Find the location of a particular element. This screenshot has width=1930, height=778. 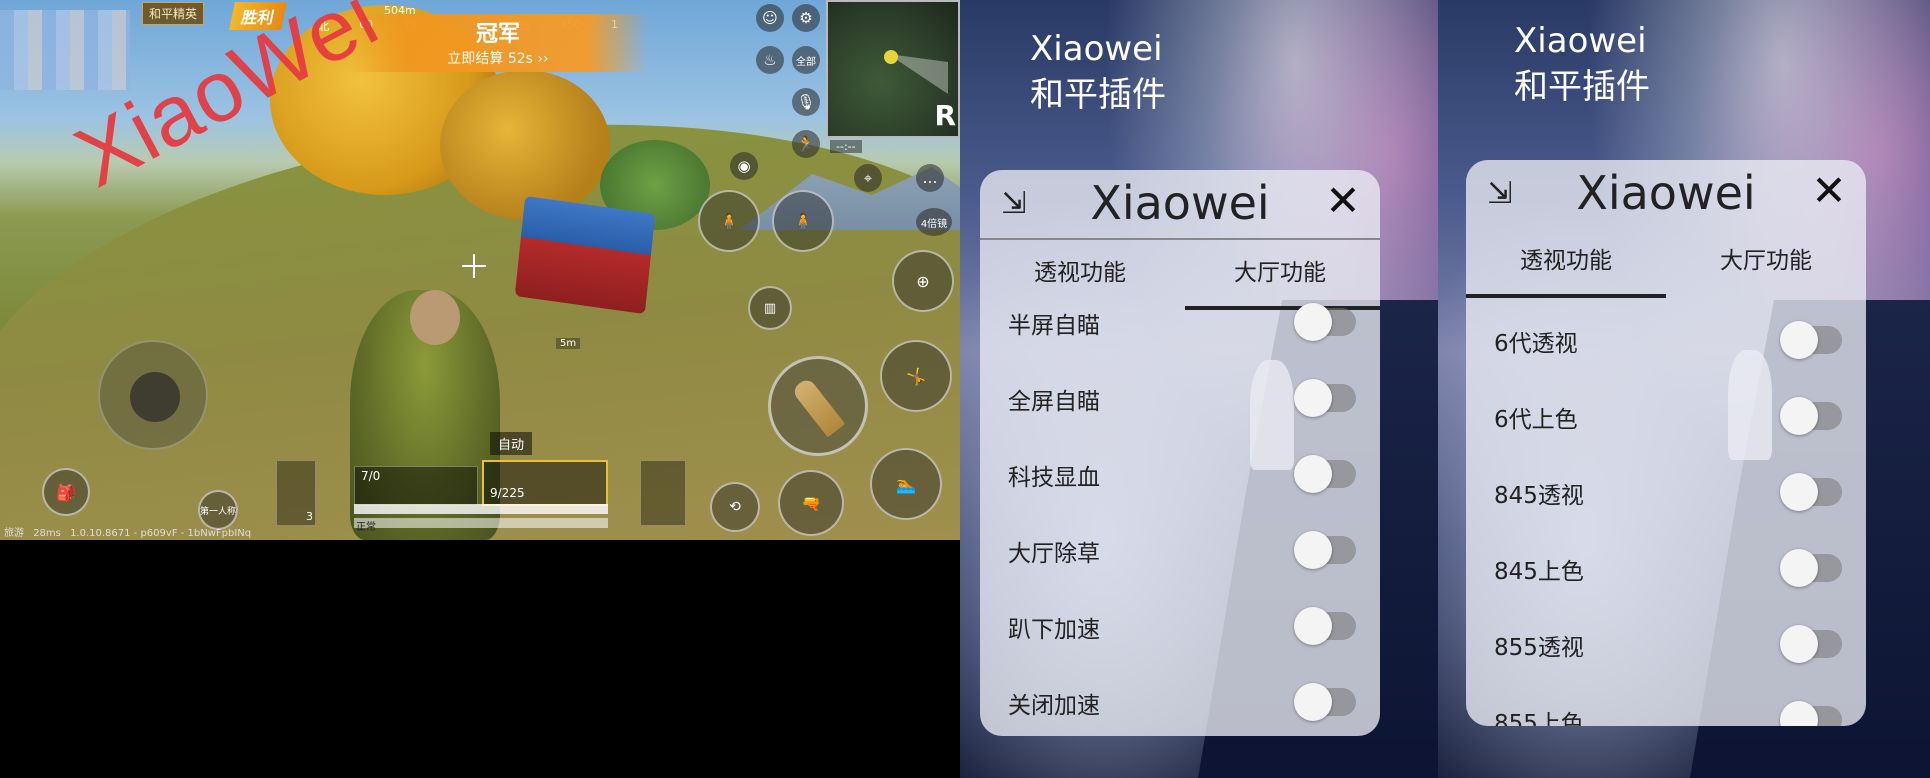

option-row: 关闭加速 is located at coordinates (1180, 701).